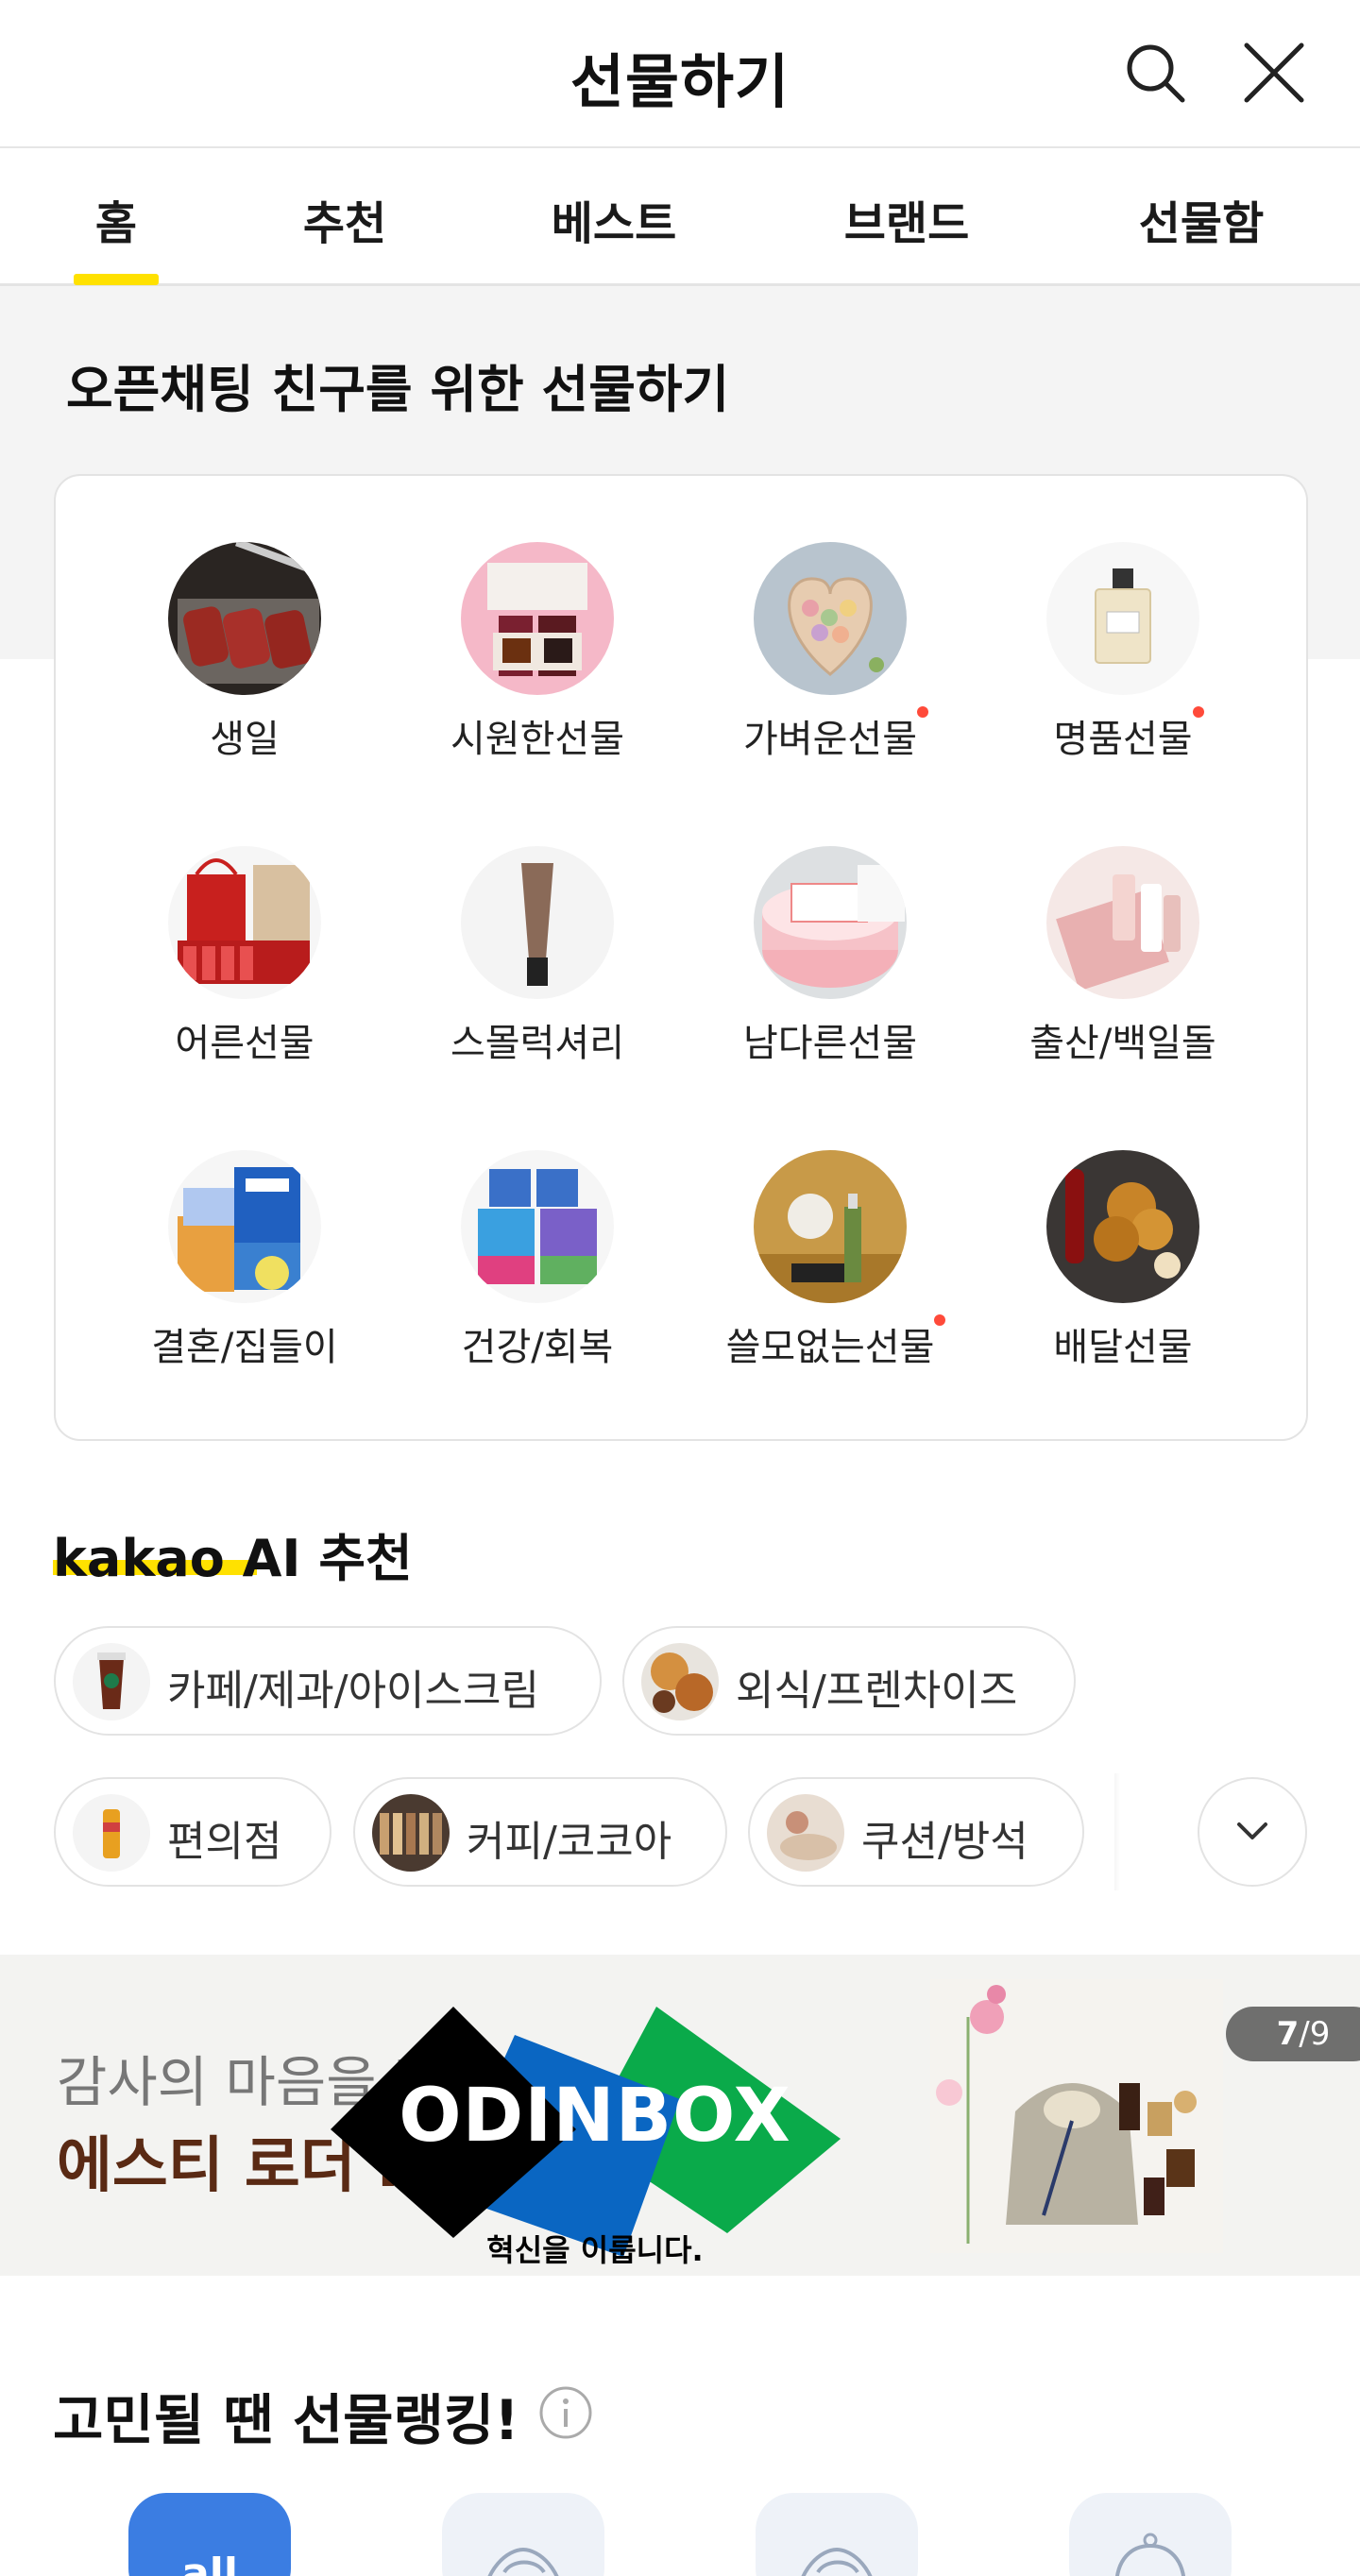  Describe the element at coordinates (830, 922) in the screenshot. I see `cake-thumbnail` at that location.